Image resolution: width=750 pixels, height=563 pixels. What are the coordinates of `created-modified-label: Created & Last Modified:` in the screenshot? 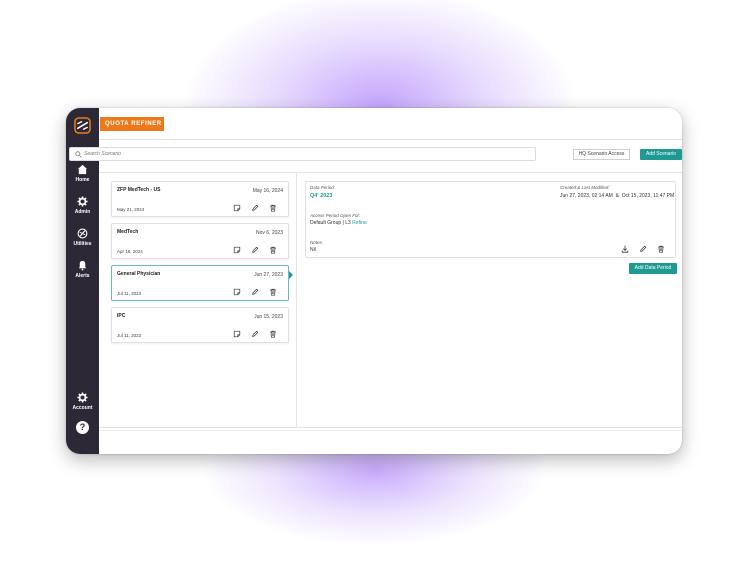 It's located at (585, 187).